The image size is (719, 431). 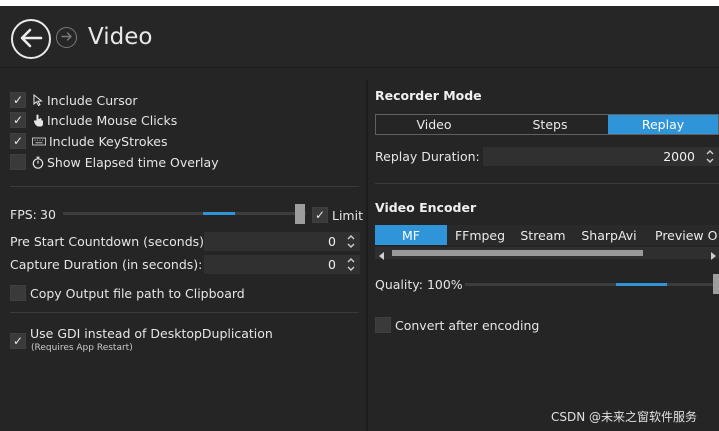 I want to click on include-cursor-option: ✓ Include Cursor, so click(x=74, y=100).